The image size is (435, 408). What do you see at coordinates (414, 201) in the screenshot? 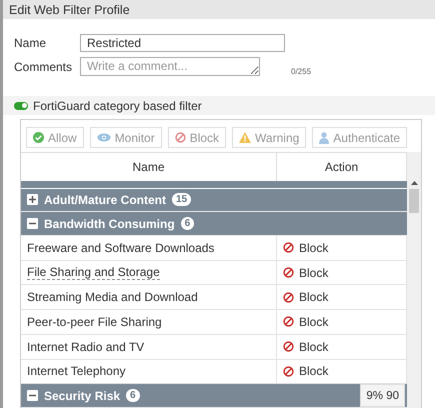
I see `scrollbar-thumb` at bounding box center [414, 201].